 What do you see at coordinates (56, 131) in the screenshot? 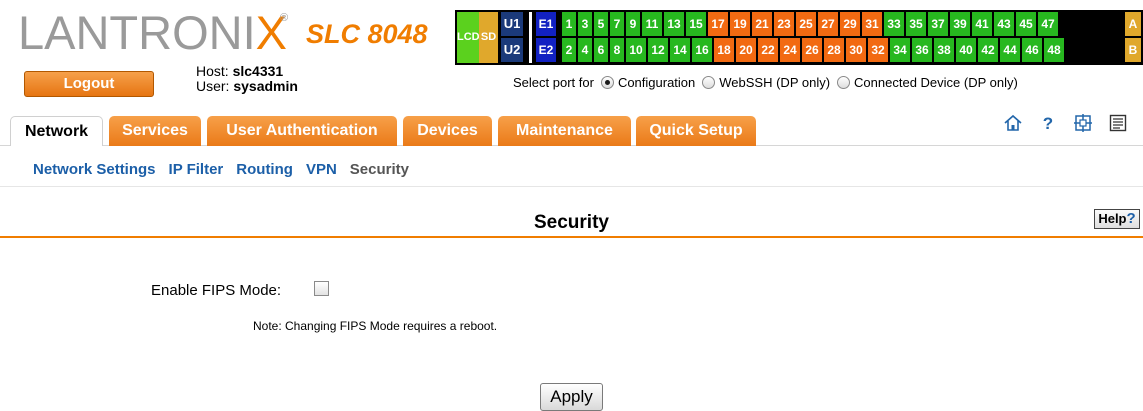
I see `tab-network: Network` at bounding box center [56, 131].